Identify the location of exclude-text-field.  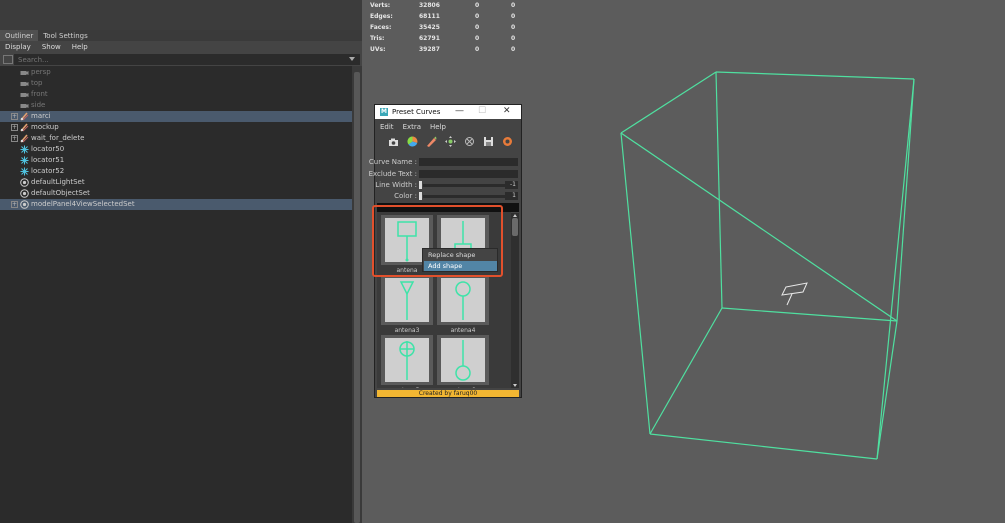
(468, 174).